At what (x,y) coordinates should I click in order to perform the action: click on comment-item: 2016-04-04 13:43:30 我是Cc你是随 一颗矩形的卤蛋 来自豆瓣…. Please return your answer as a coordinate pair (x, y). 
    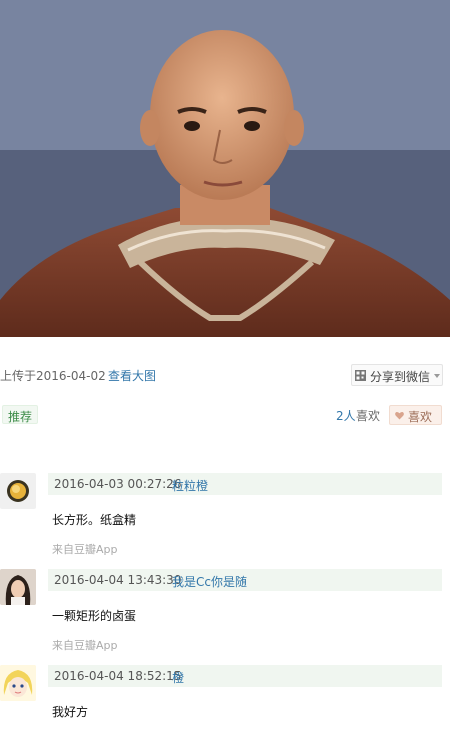
    Looking at the image, I should click on (225, 614).